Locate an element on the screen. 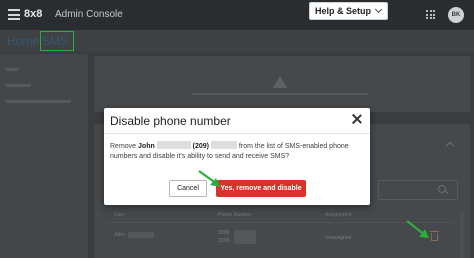 The image size is (474, 258). help-setup-label: Help & Setup is located at coordinates (343, 11).